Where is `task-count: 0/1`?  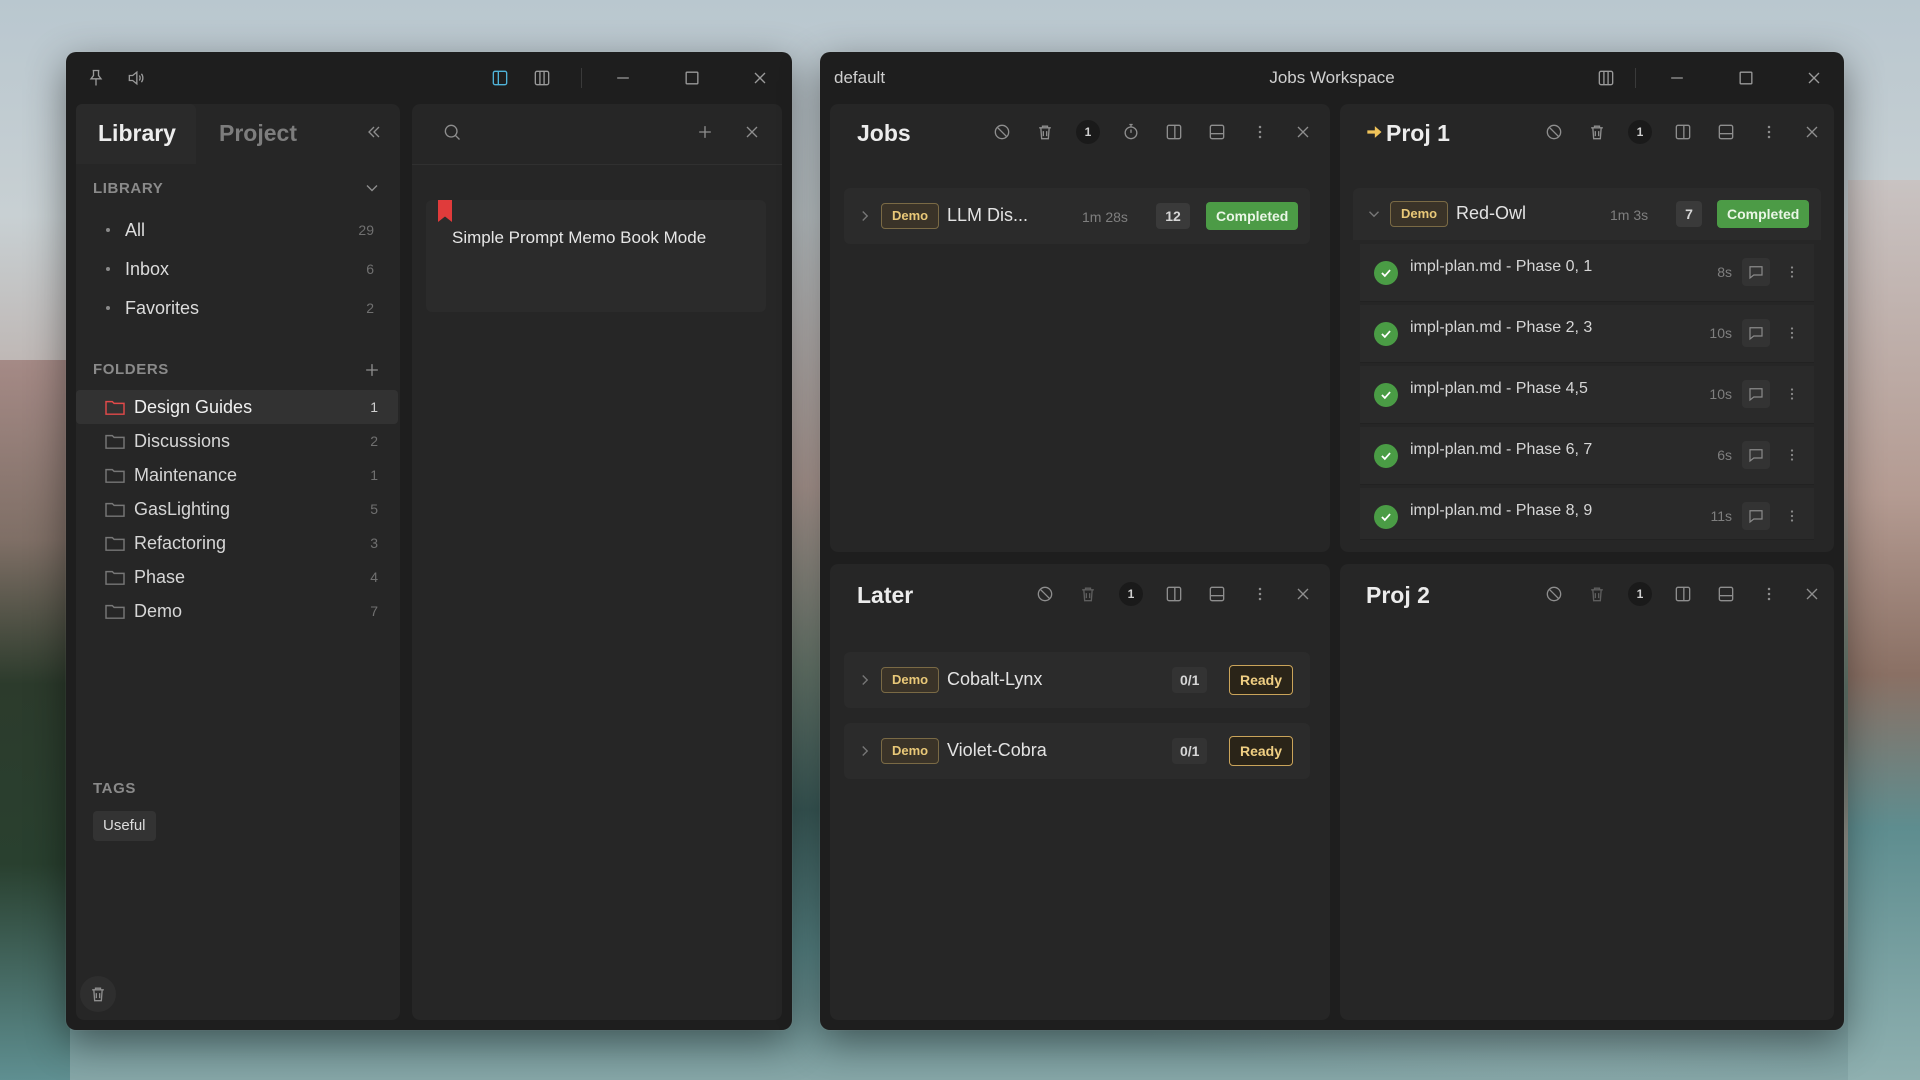 task-count: 0/1 is located at coordinates (1190, 751).